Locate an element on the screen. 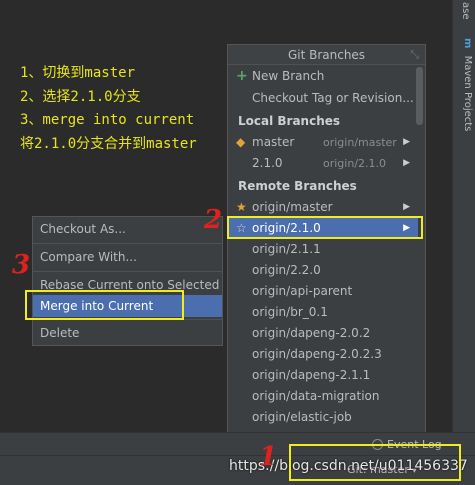 This screenshot has height=485, width=475. maven-projects-label: Maven Projects is located at coordinates (467, 93).